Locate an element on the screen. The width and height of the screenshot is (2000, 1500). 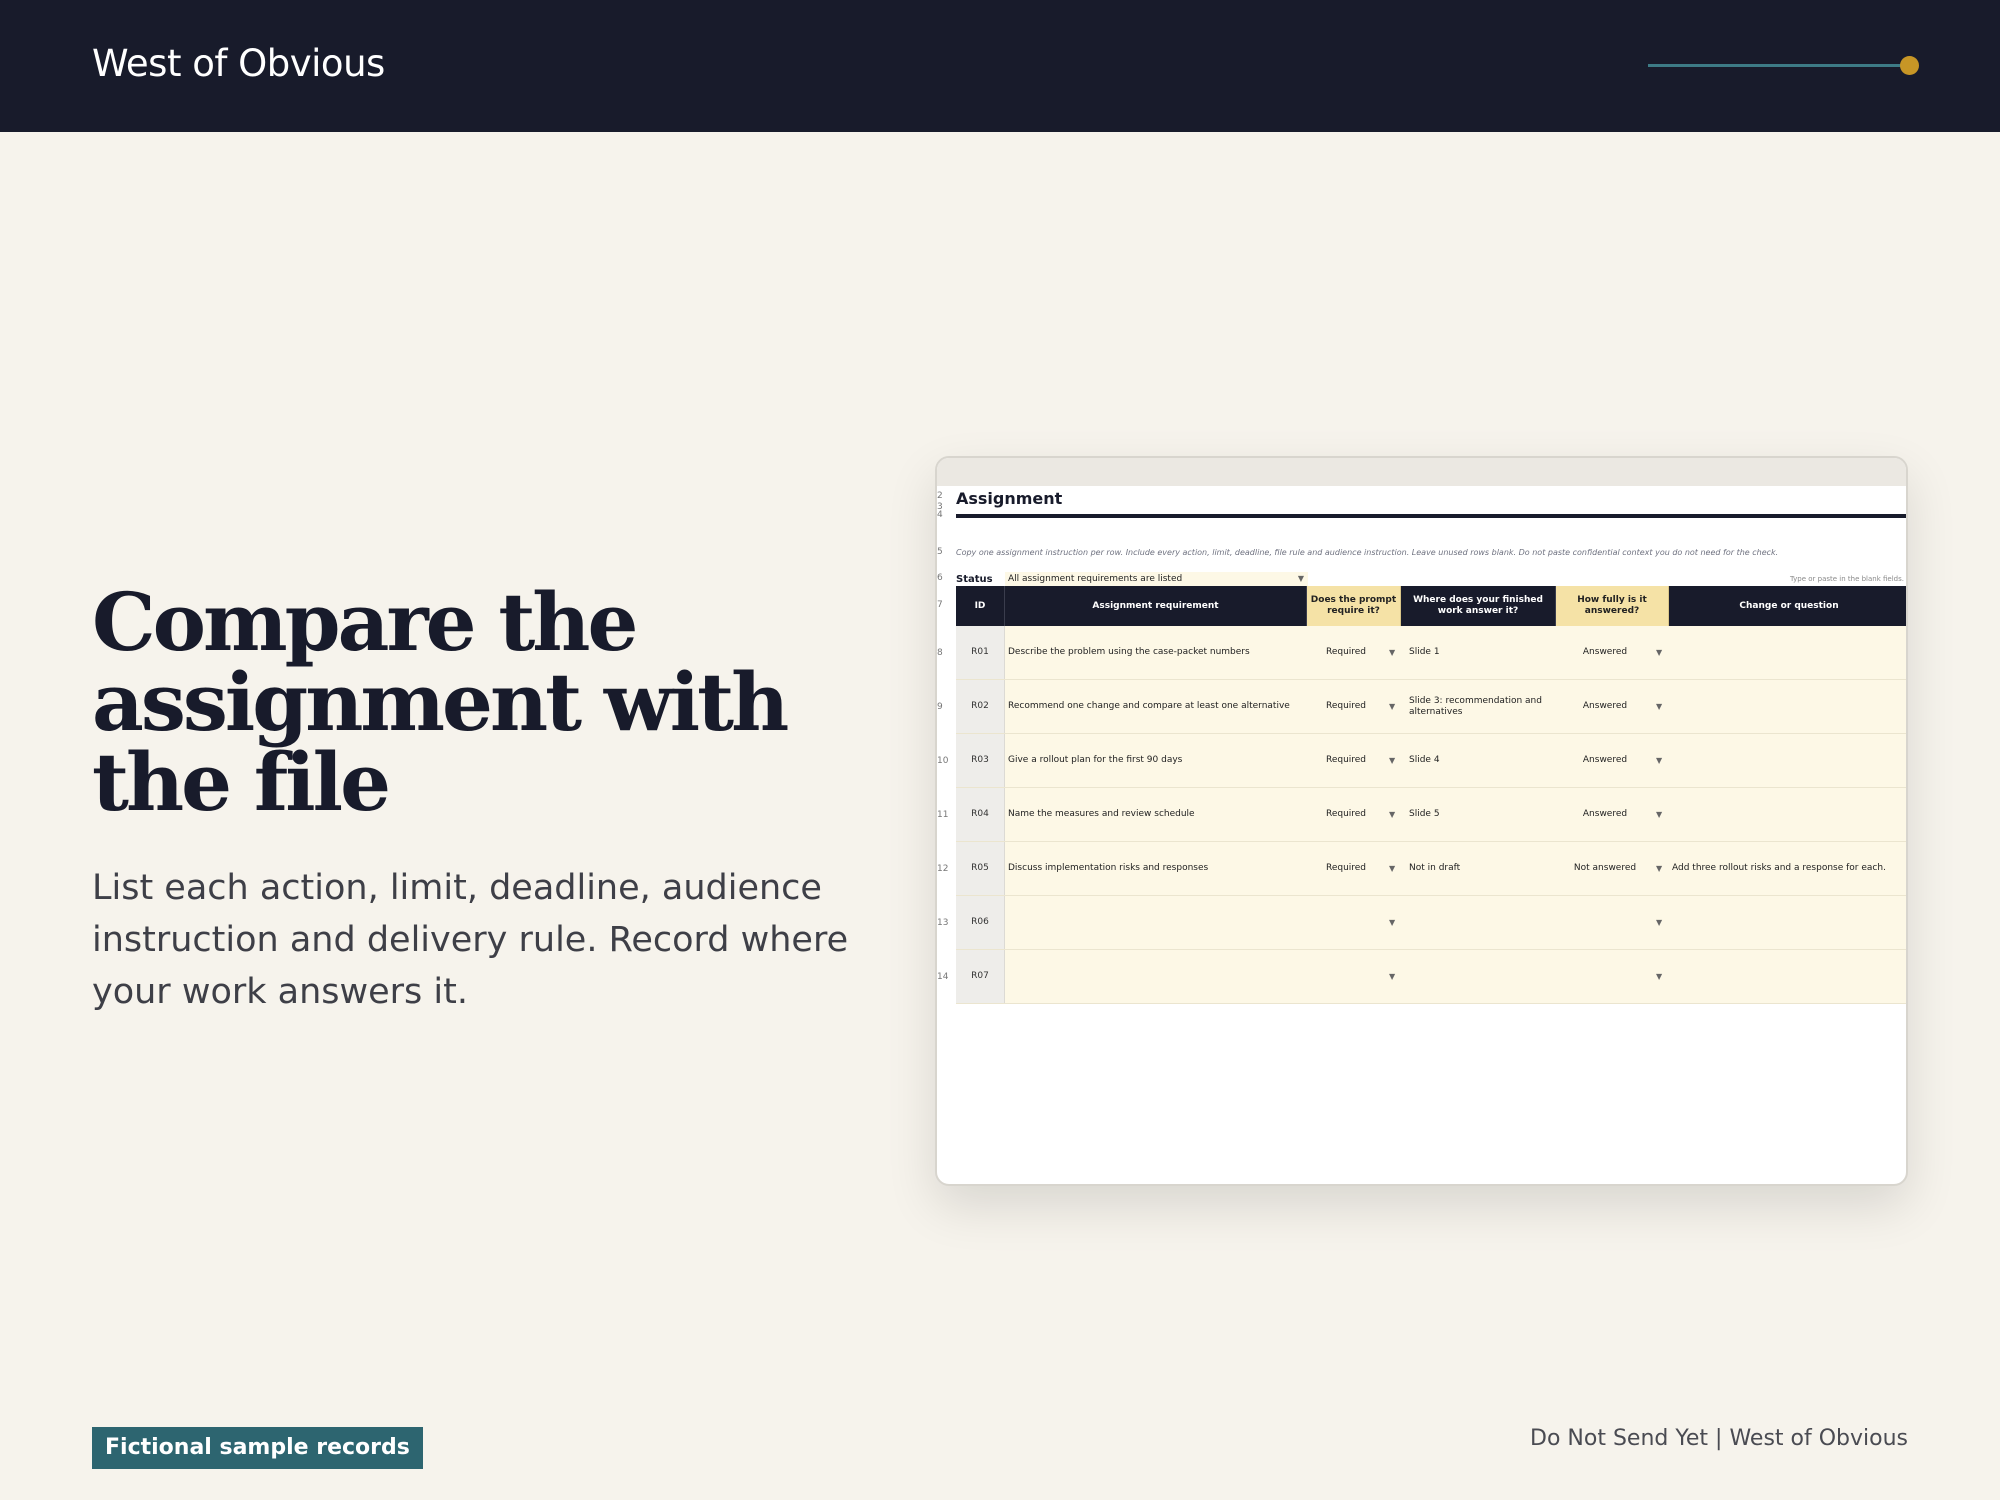
progress-dot is located at coordinates (1909, 65).